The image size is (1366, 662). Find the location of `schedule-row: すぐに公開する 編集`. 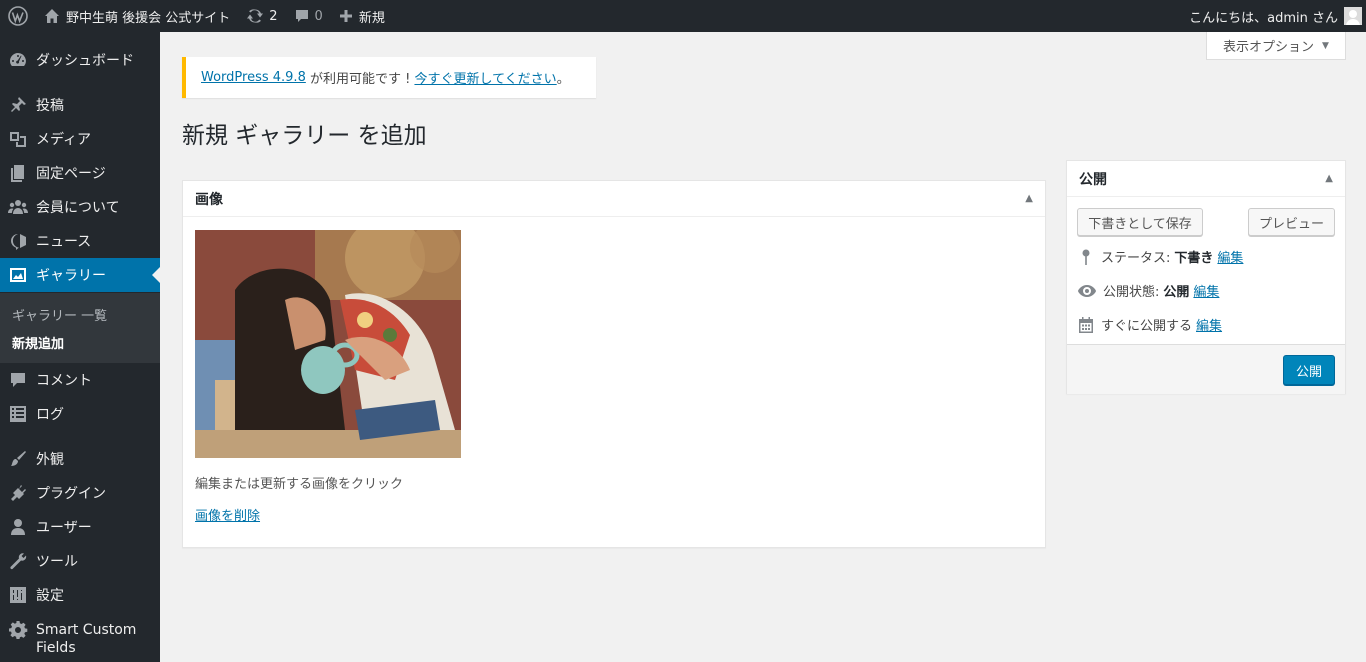

schedule-row: すぐに公開する 編集 is located at coordinates (1149, 324).